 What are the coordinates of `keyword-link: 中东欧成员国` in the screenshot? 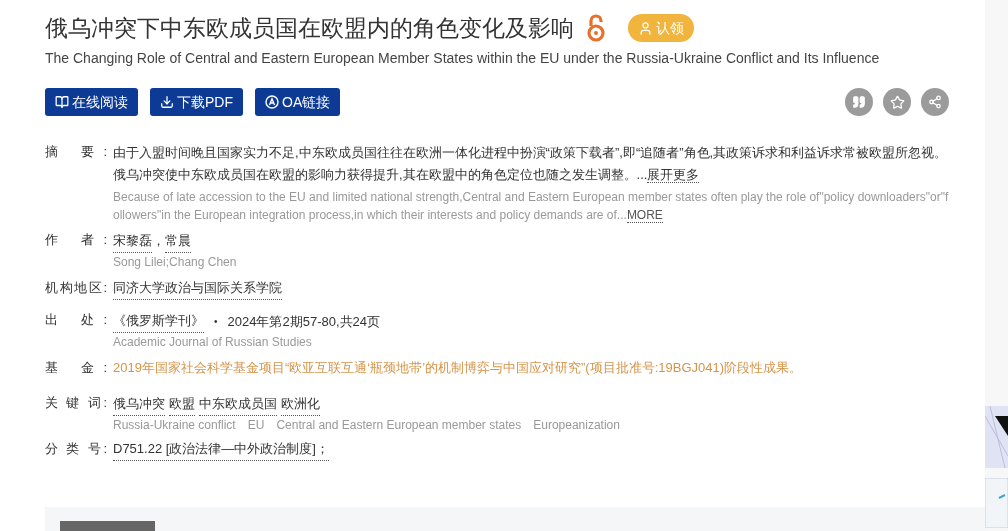 It's located at (238, 404).